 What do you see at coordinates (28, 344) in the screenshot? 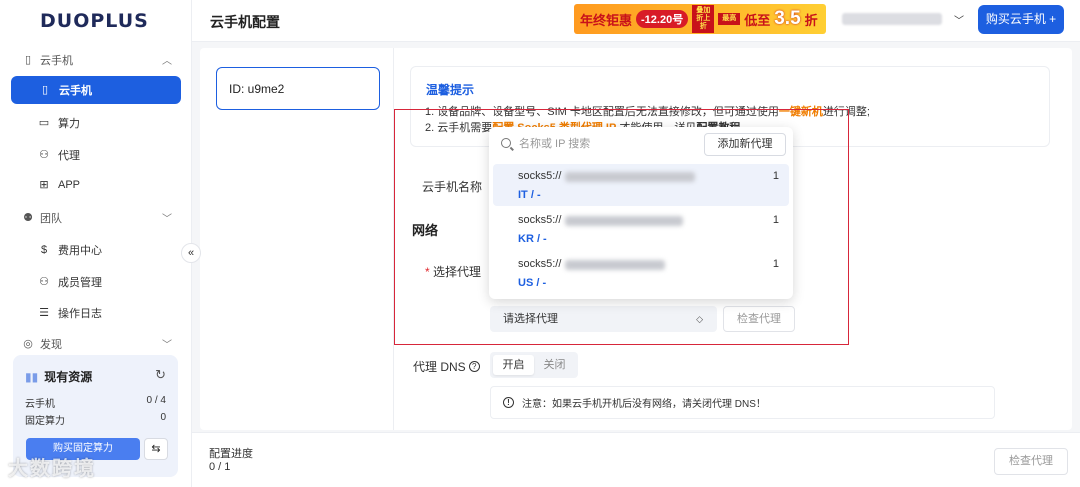
I see `compass-icon: ◎` at bounding box center [28, 344].